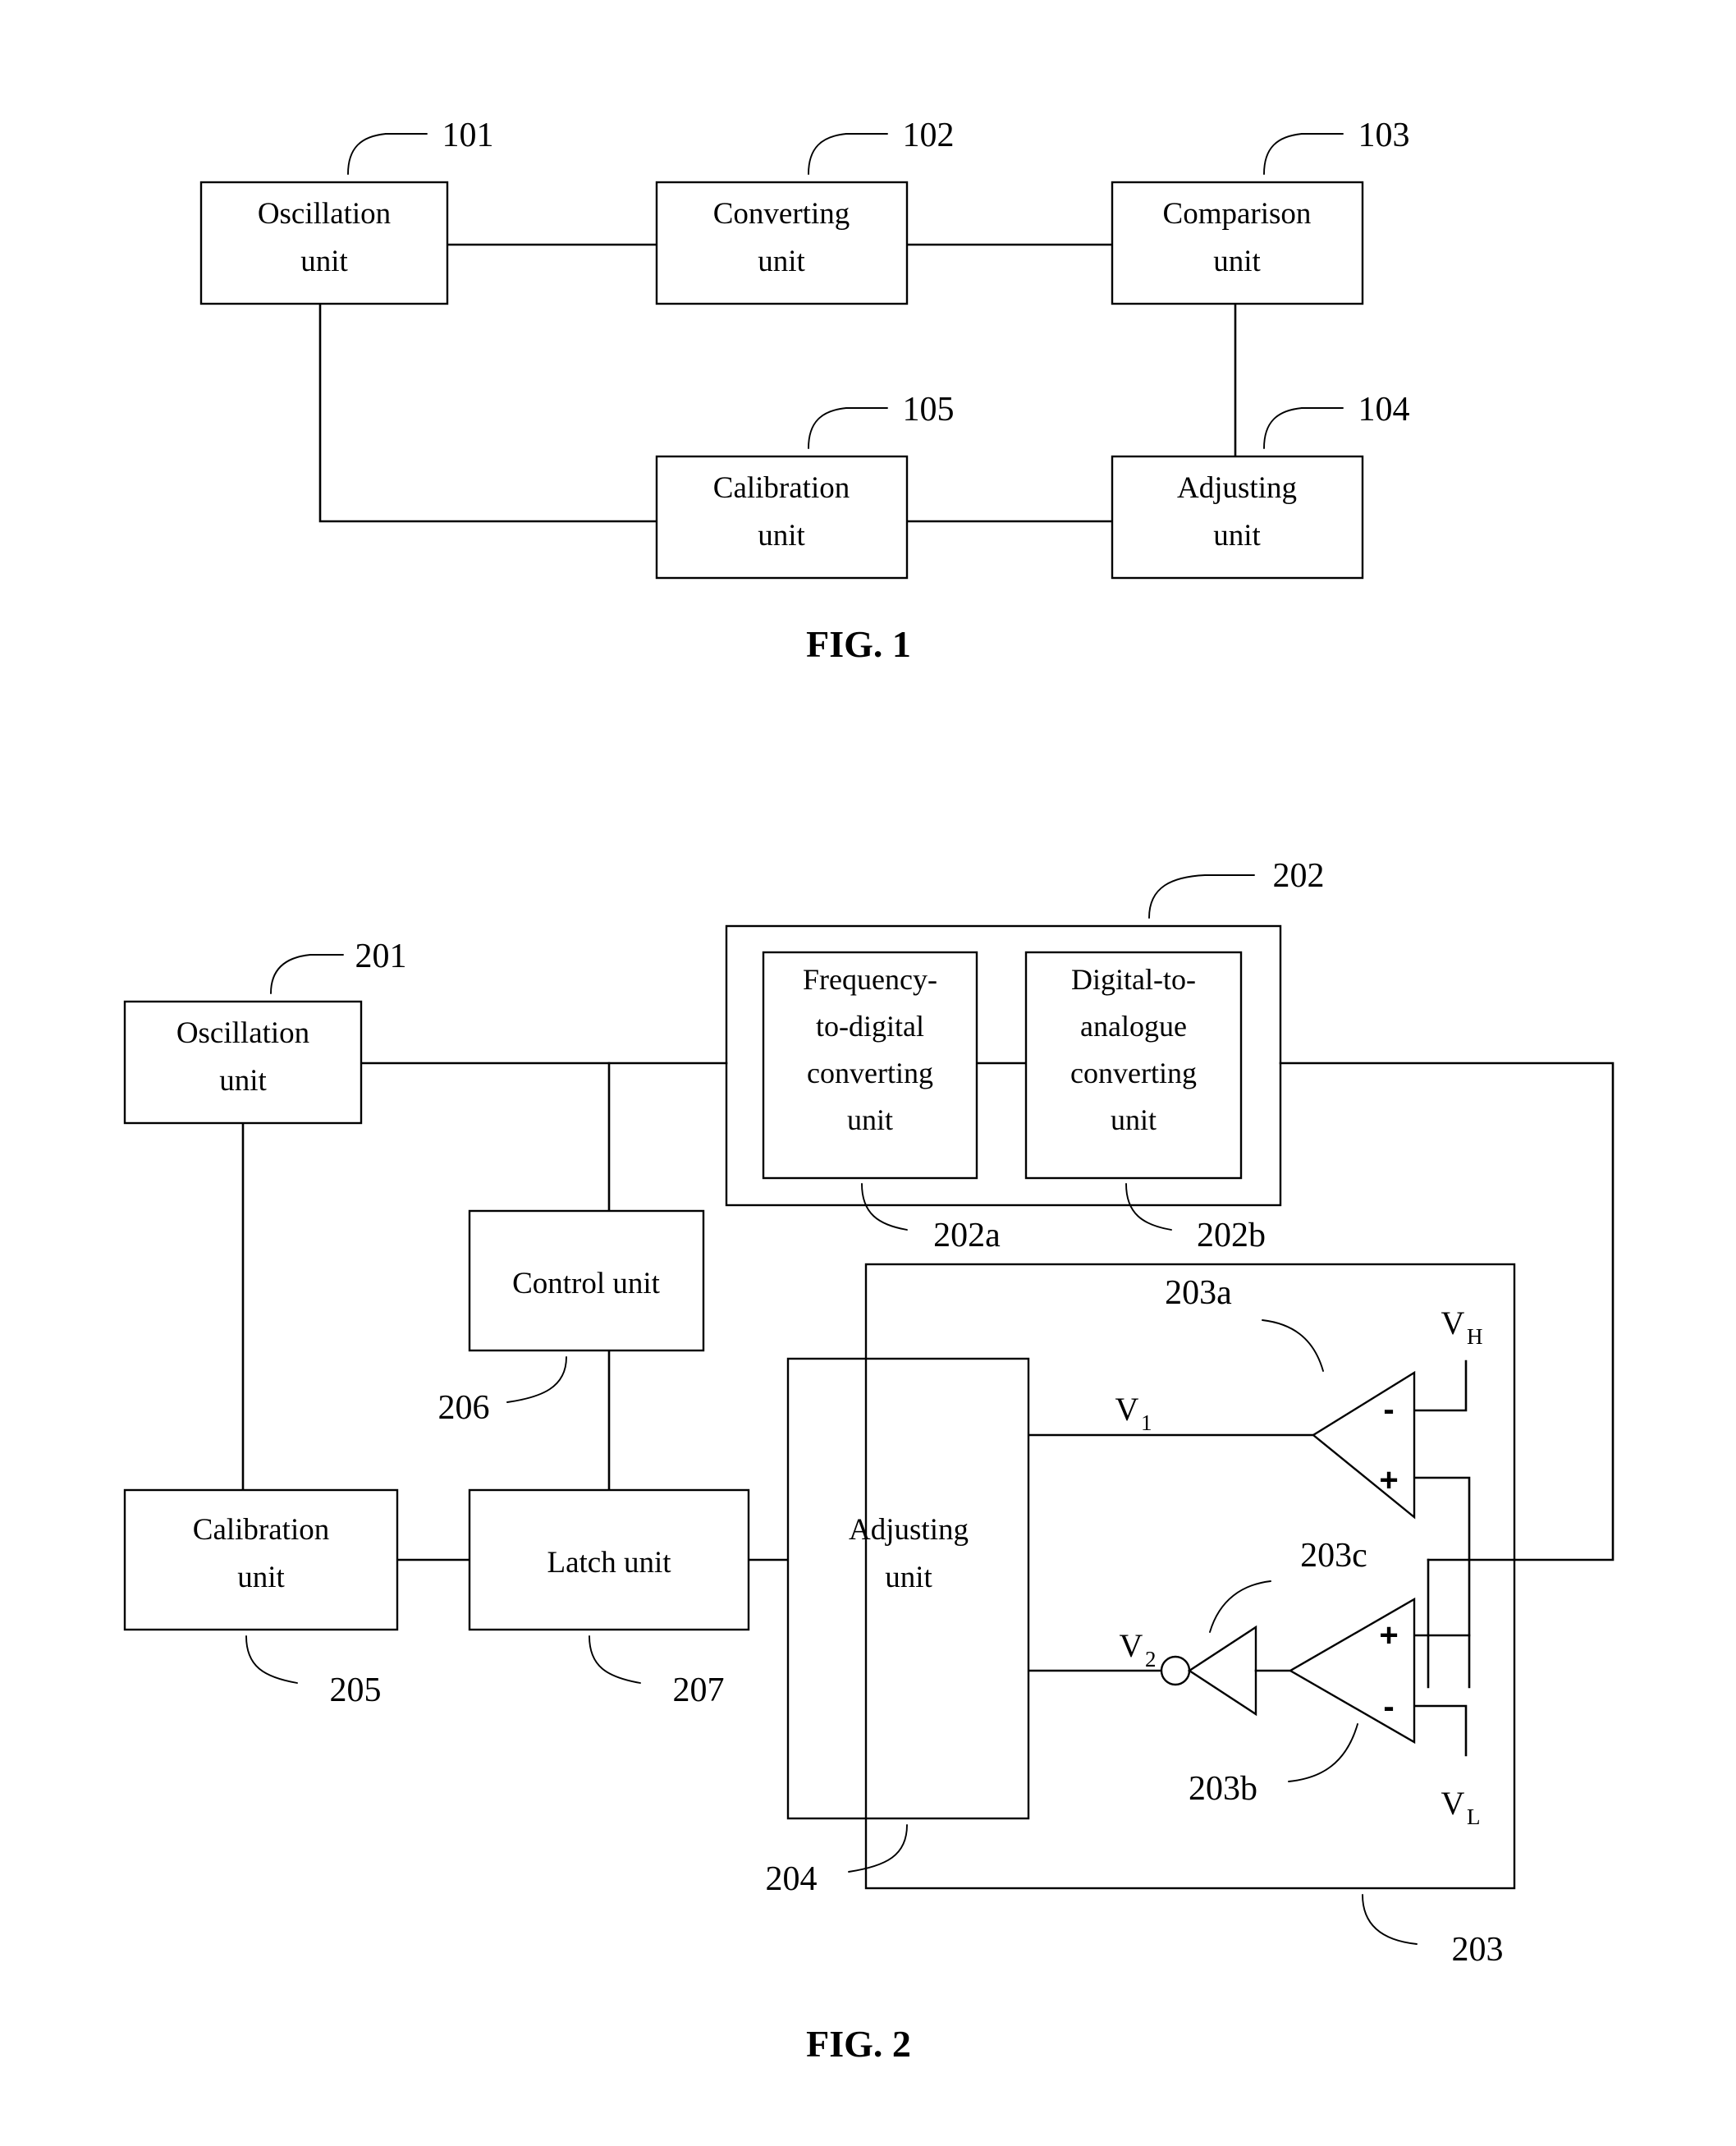  Describe the element at coordinates (858, 644) in the screenshot. I see `figure-1-caption: FIG. 1` at that location.